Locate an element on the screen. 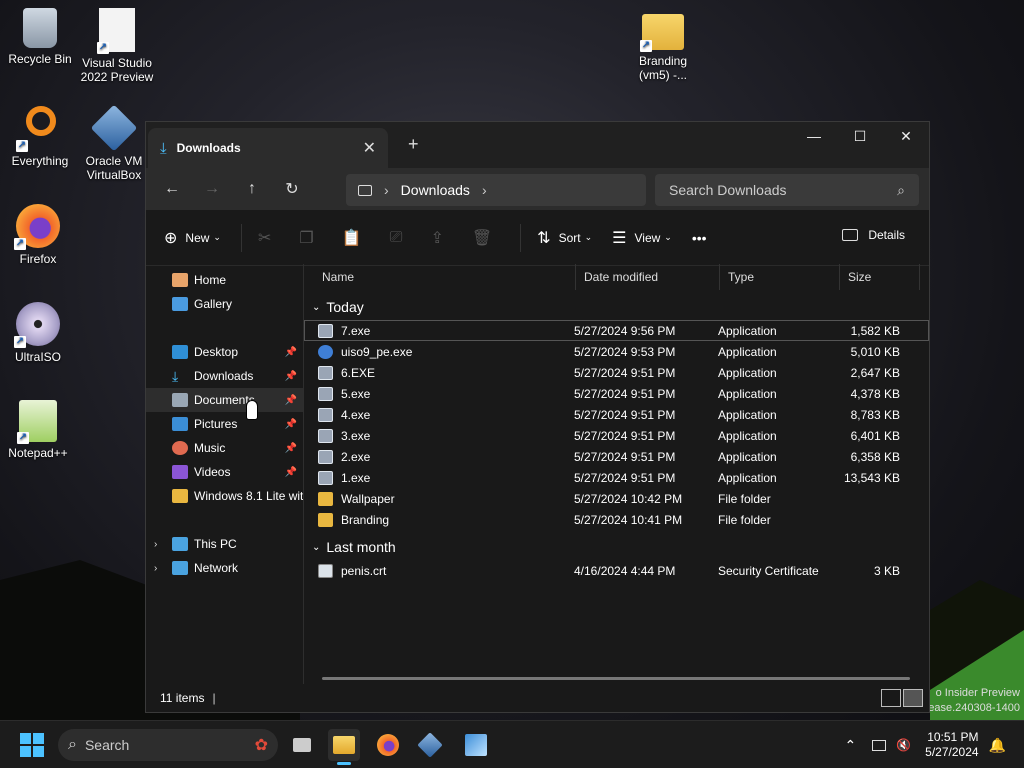 This screenshot has height=768, width=1024. refresh-icon: ↻ is located at coordinates (292, 189).